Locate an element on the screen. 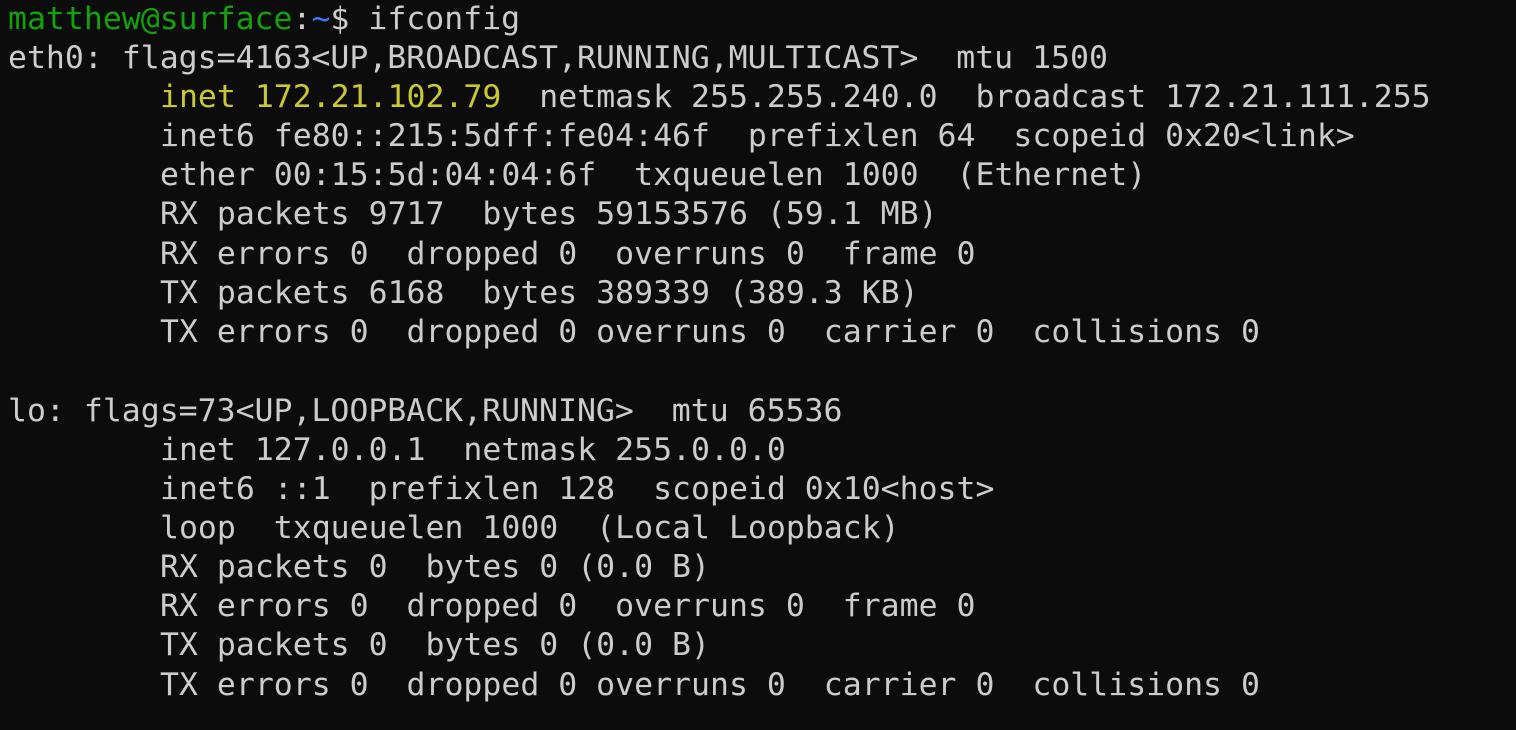 This screenshot has height=730, width=1516. lo-detail-line: RX packets 0 bytes 0 (0.0 B) is located at coordinates (435, 567).